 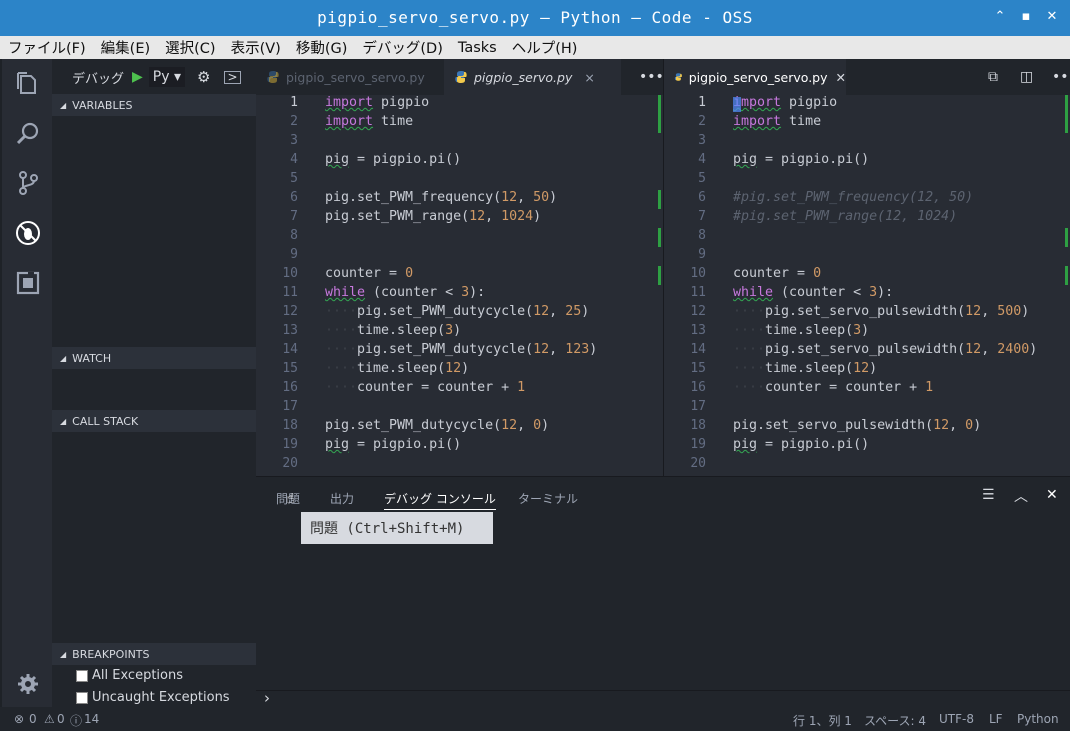 I want to click on close-panel-icon: ✕, so click(x=1052, y=495).